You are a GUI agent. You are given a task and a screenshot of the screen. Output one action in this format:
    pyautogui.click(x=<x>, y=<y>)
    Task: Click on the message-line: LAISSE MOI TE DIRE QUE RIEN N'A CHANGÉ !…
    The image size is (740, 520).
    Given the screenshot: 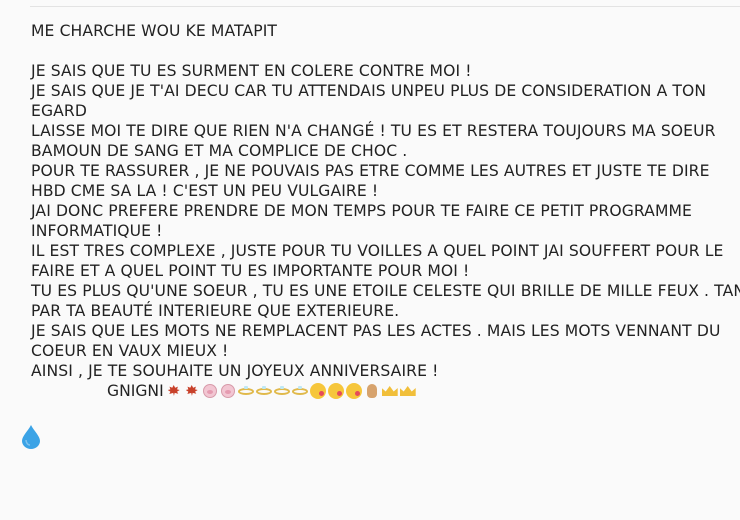 What is the action you would take?
    pyautogui.click(x=373, y=131)
    